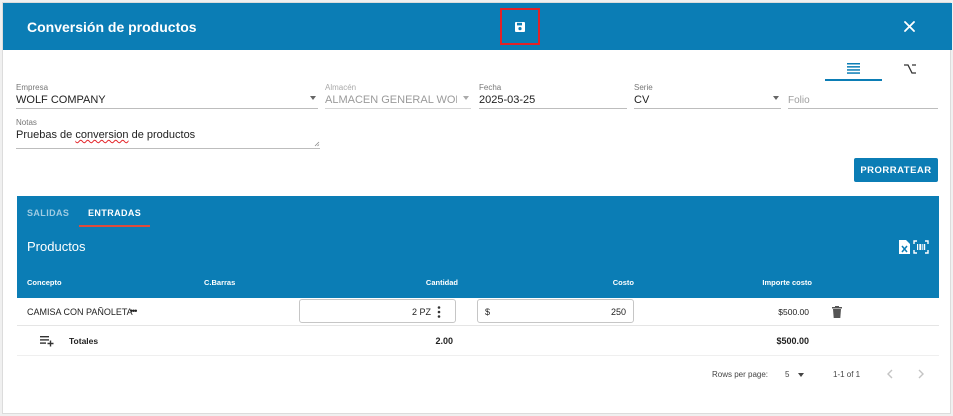 The image size is (953, 416). Describe the element at coordinates (863, 96) in the screenshot. I see `folio-field: Folio` at that location.